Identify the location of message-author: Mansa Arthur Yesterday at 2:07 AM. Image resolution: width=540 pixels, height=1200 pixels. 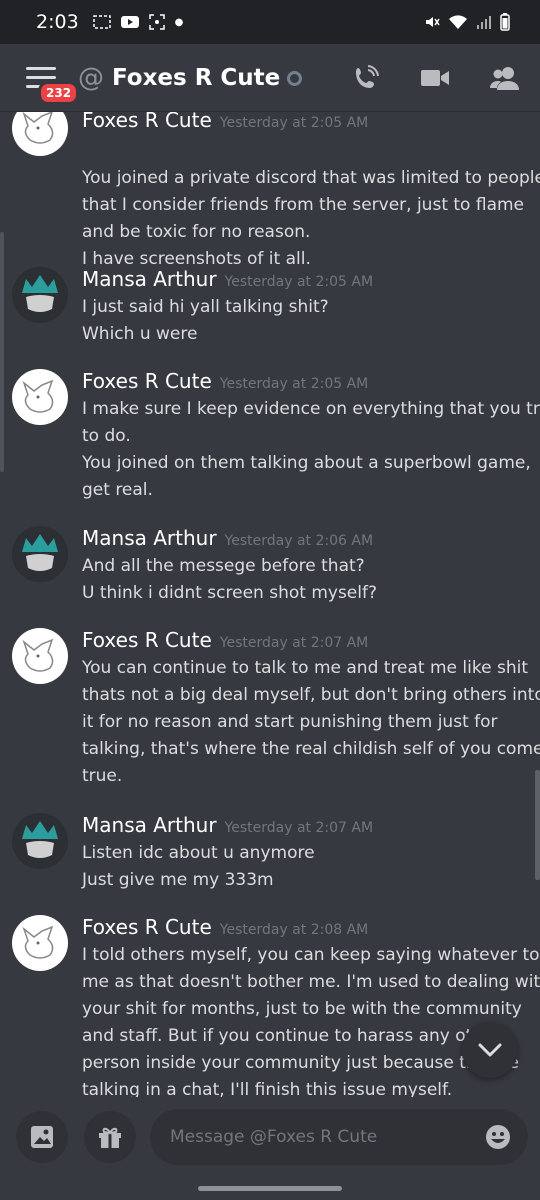
(227, 825).